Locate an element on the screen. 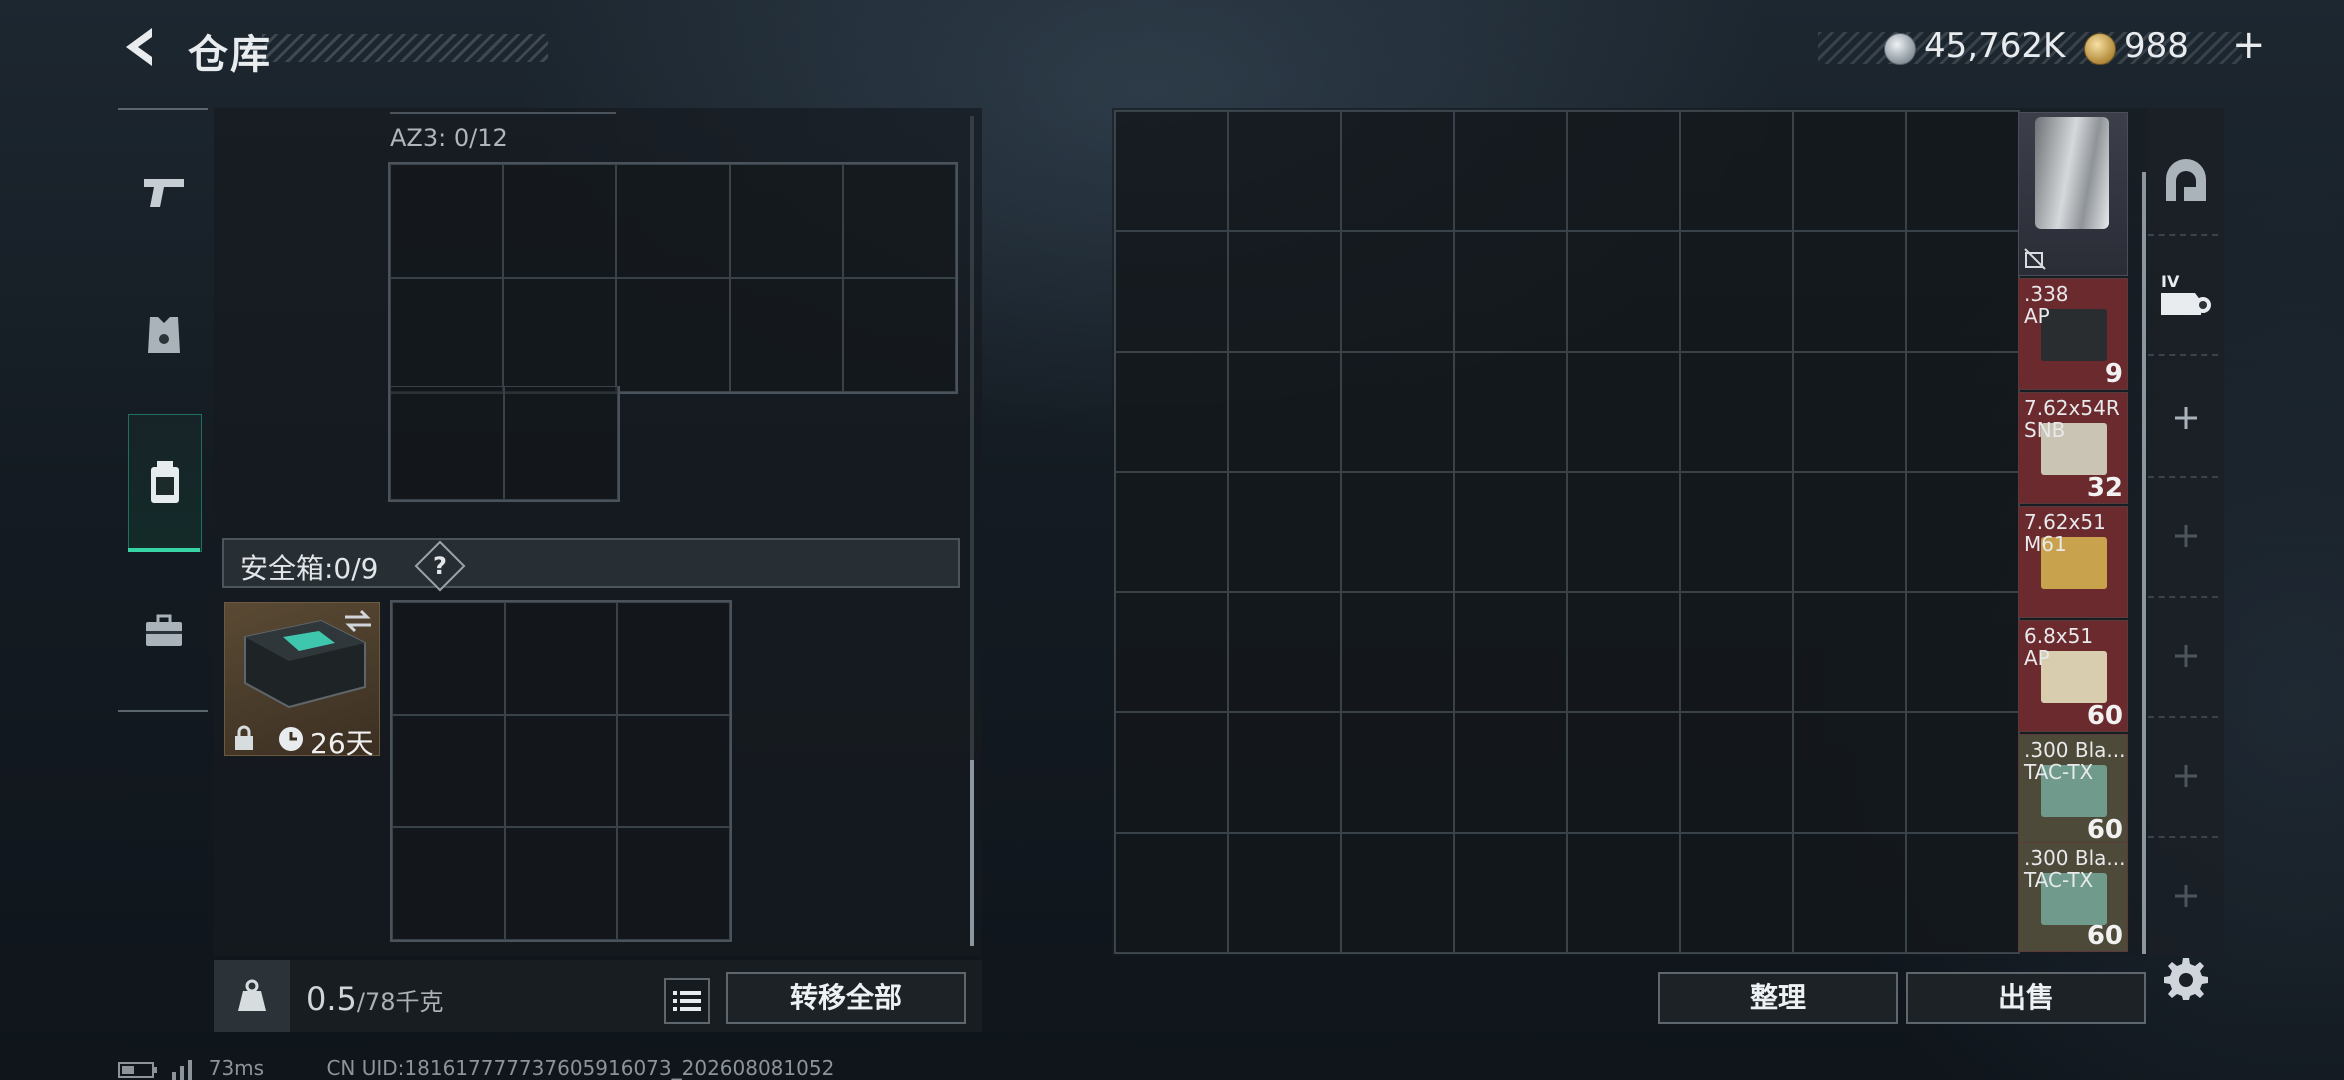 The height and width of the screenshot is (1080, 2344). stash-level-icon: IV is located at coordinates (2186, 293).